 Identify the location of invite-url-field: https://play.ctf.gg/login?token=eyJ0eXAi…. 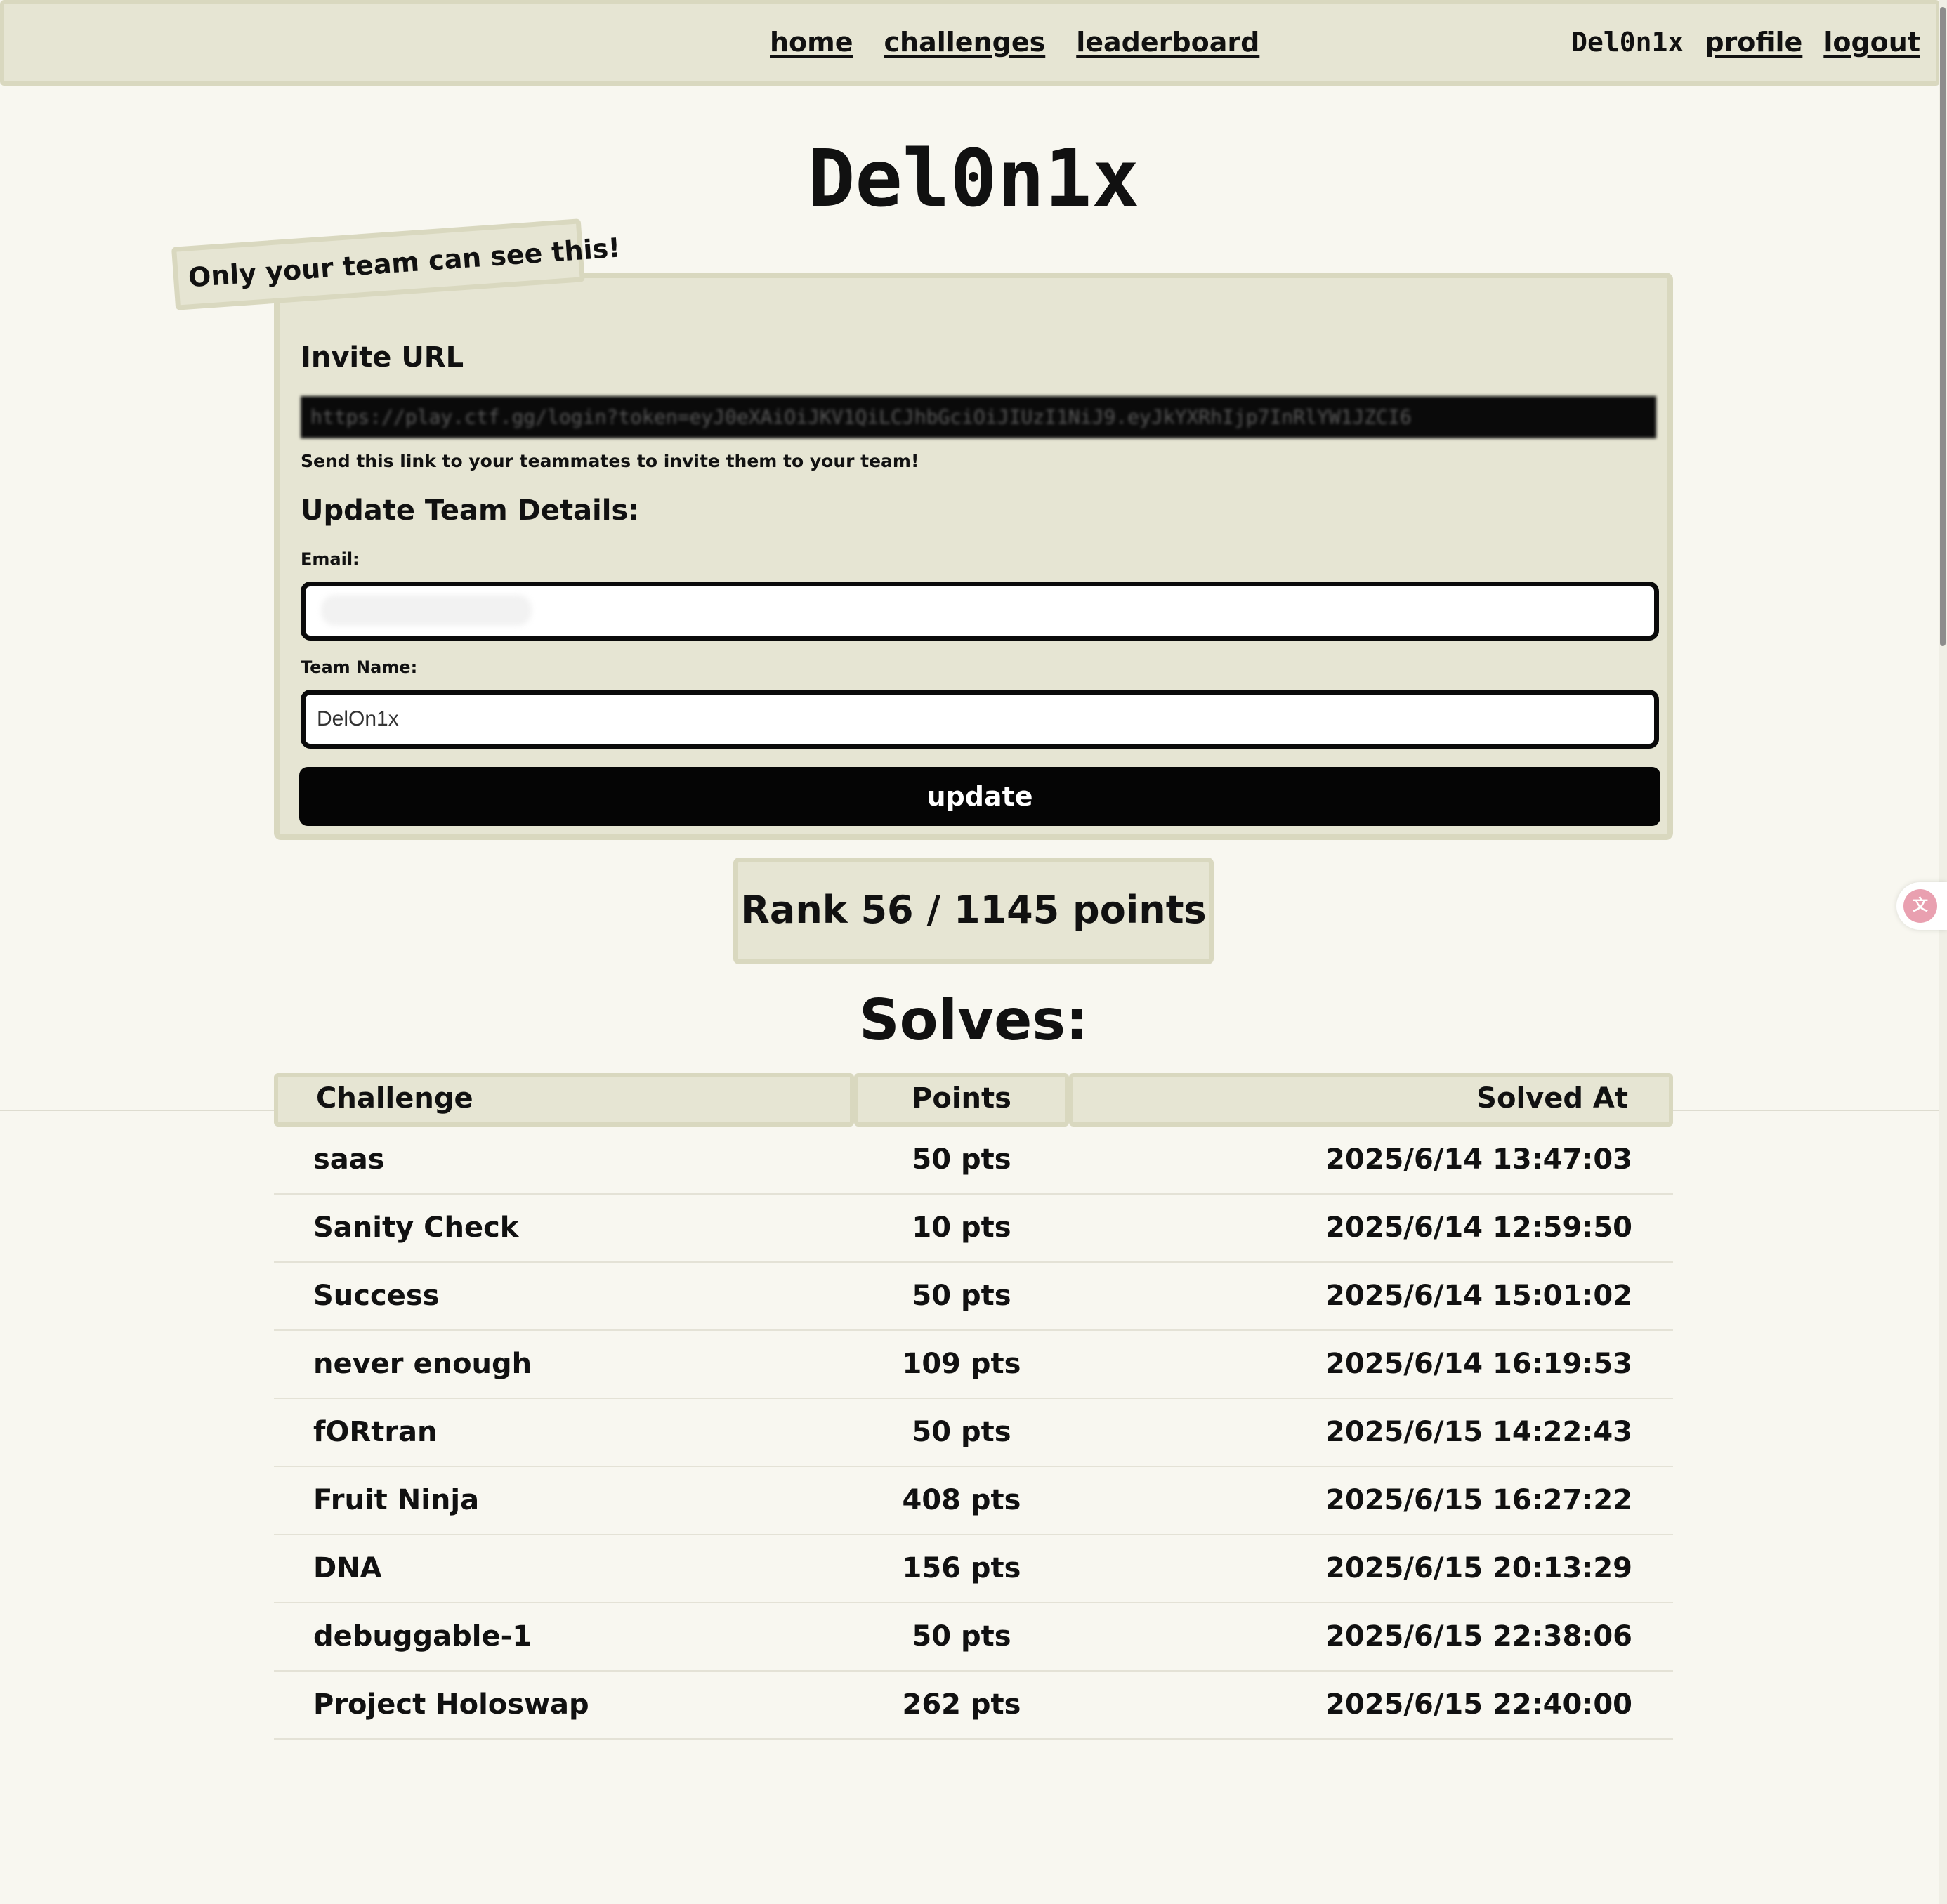
(978, 417).